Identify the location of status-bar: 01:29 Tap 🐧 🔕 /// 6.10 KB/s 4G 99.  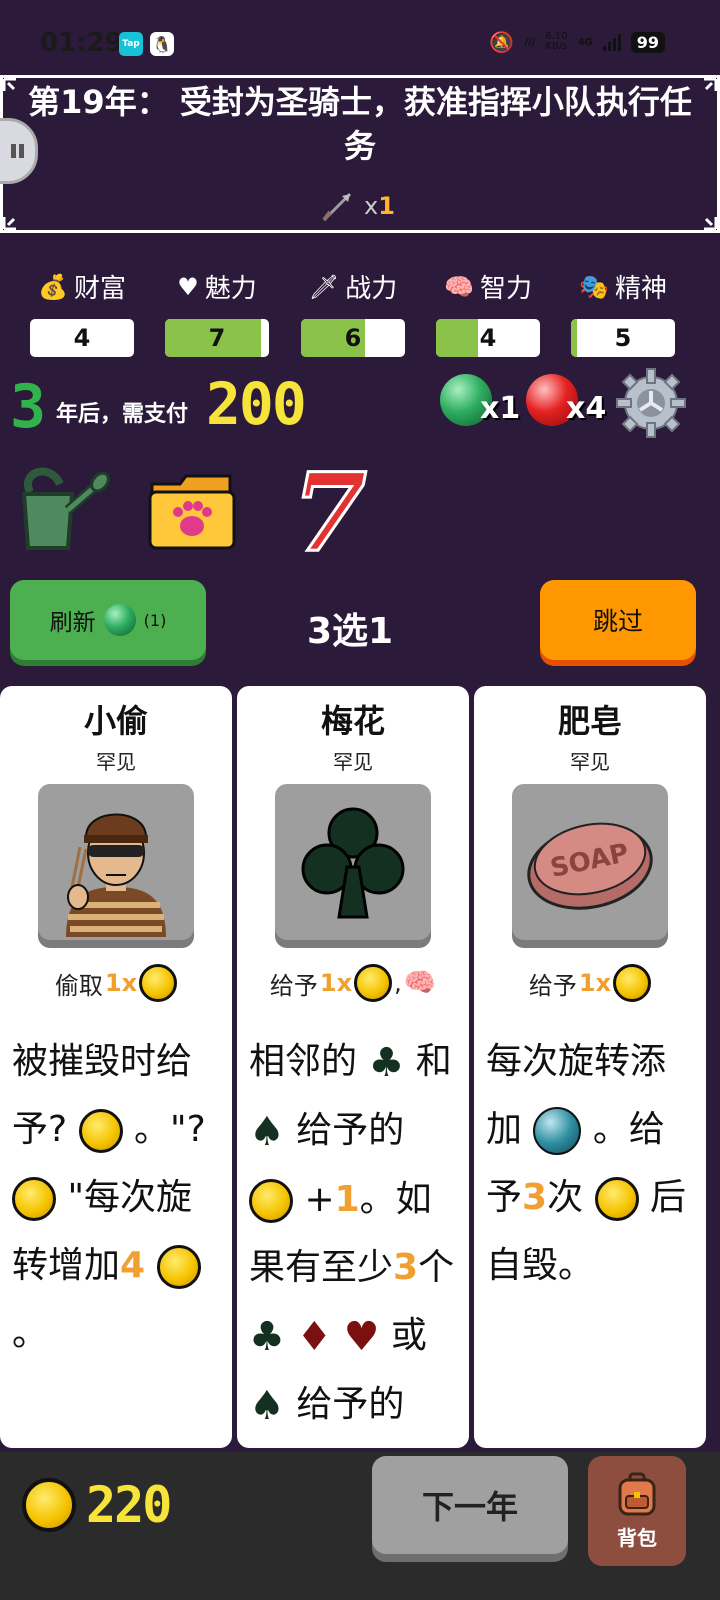
(360, 39).